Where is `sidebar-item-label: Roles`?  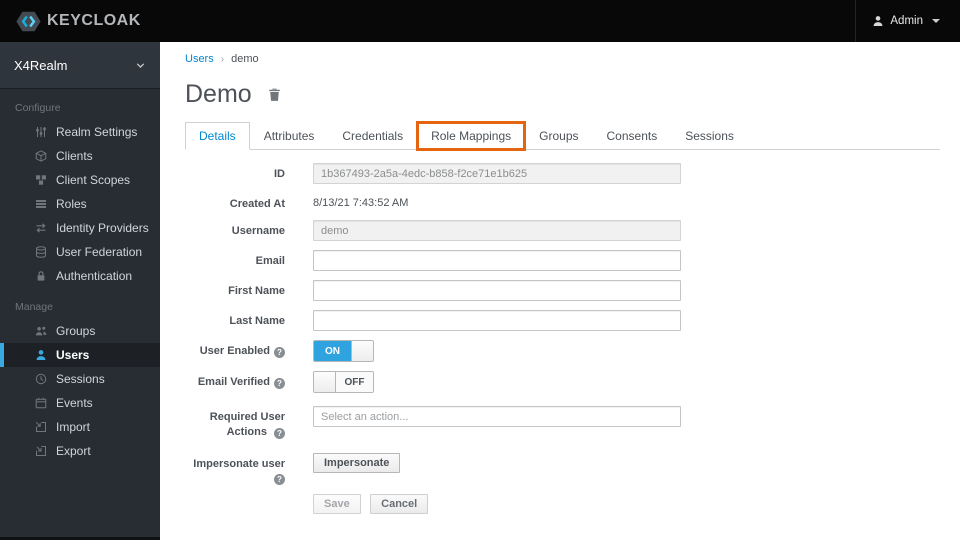 sidebar-item-label: Roles is located at coordinates (71, 204).